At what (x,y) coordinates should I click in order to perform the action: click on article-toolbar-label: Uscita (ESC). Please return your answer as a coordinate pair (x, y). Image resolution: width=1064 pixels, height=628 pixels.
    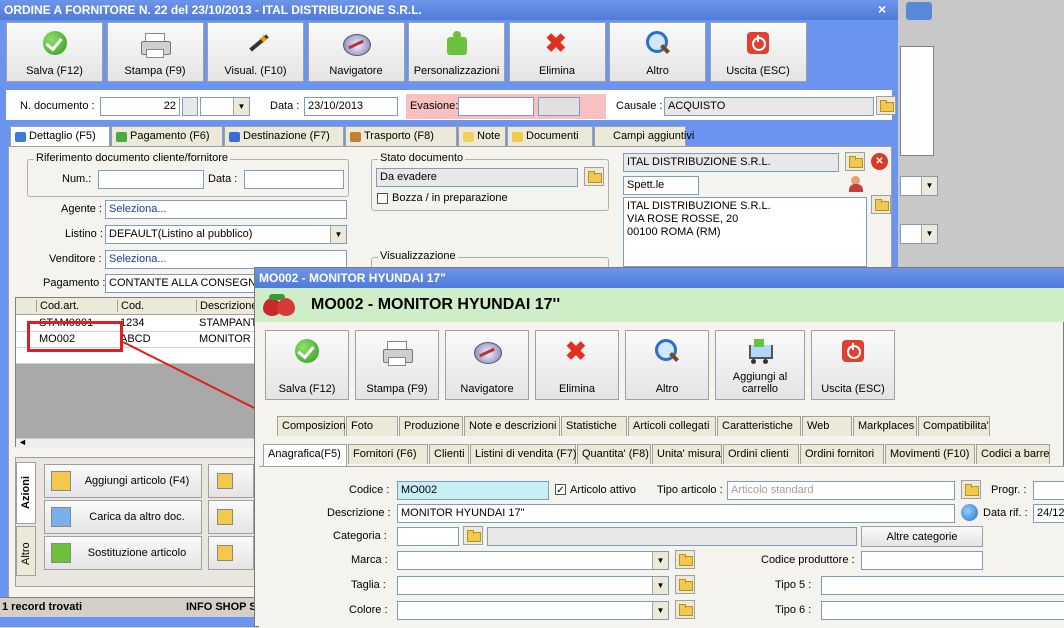
    Looking at the image, I should click on (853, 389).